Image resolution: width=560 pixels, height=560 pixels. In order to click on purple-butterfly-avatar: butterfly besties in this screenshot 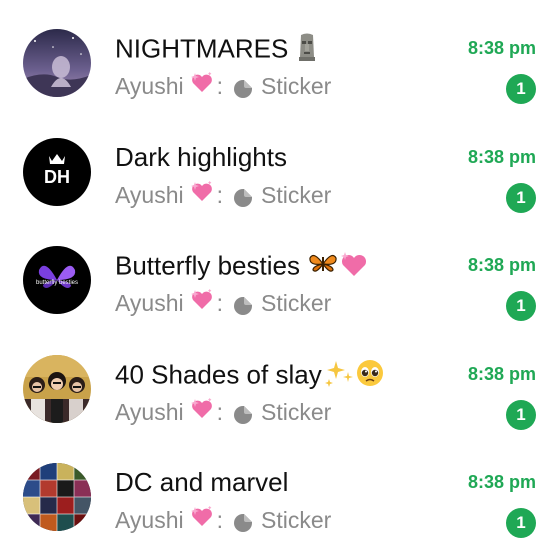, I will do `click(57, 280)`.